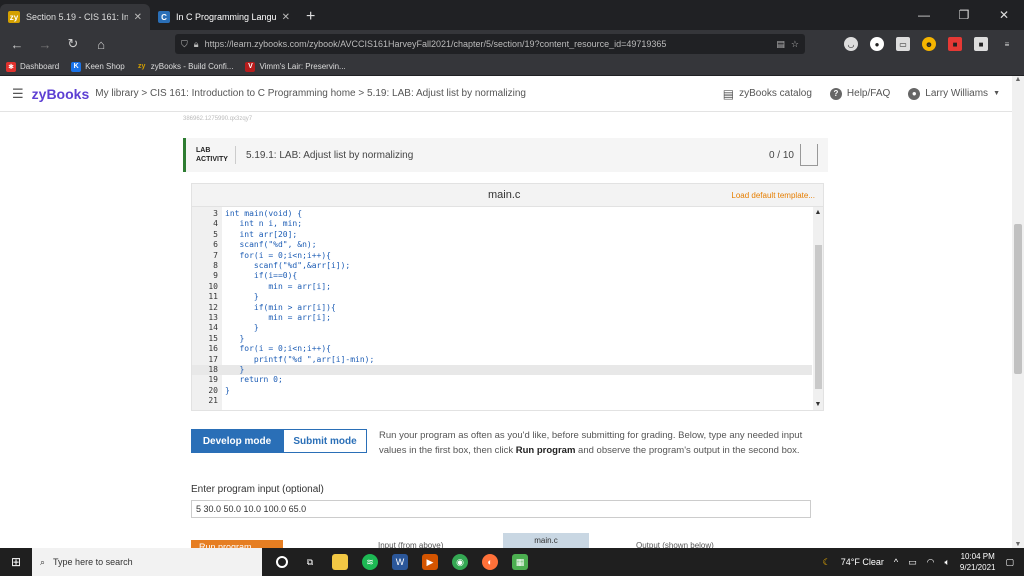 The height and width of the screenshot is (576, 1024). Describe the element at coordinates (270, 245) in the screenshot. I see `code-text: scanf("%d", &n);` at that location.